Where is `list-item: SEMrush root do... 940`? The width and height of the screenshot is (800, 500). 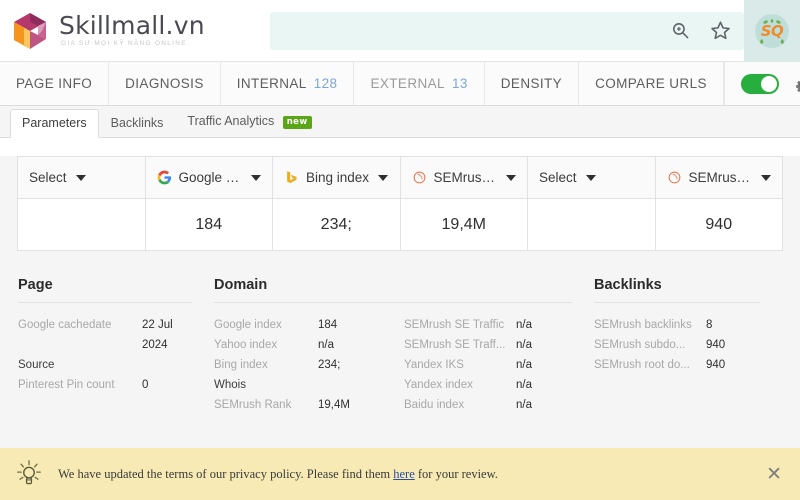
list-item: SEMrush root do... 940 is located at coordinates (677, 365).